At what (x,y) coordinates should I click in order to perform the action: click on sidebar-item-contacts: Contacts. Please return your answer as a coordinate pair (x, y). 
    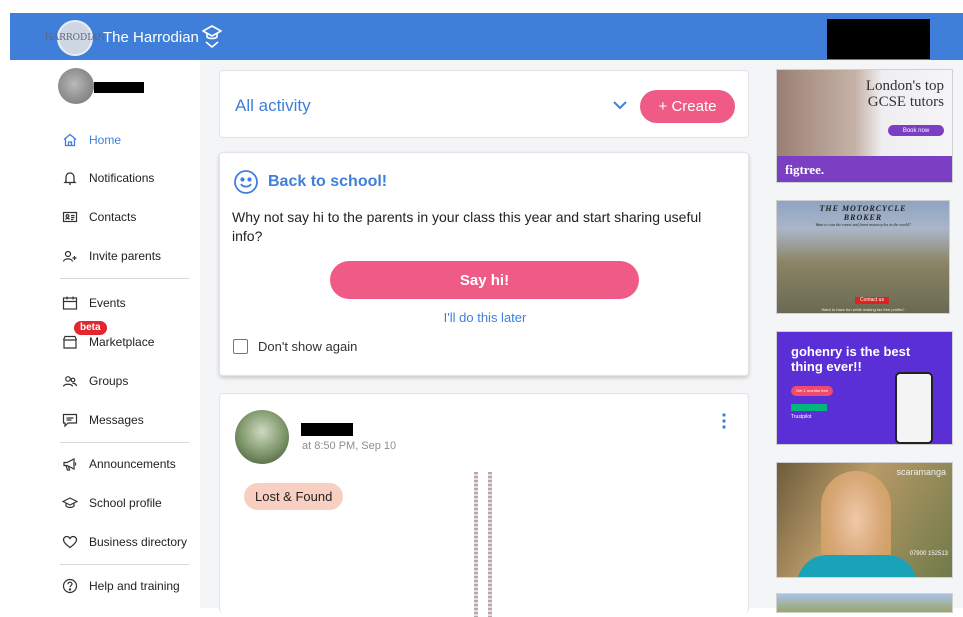
    Looking at the image, I should click on (99, 217).